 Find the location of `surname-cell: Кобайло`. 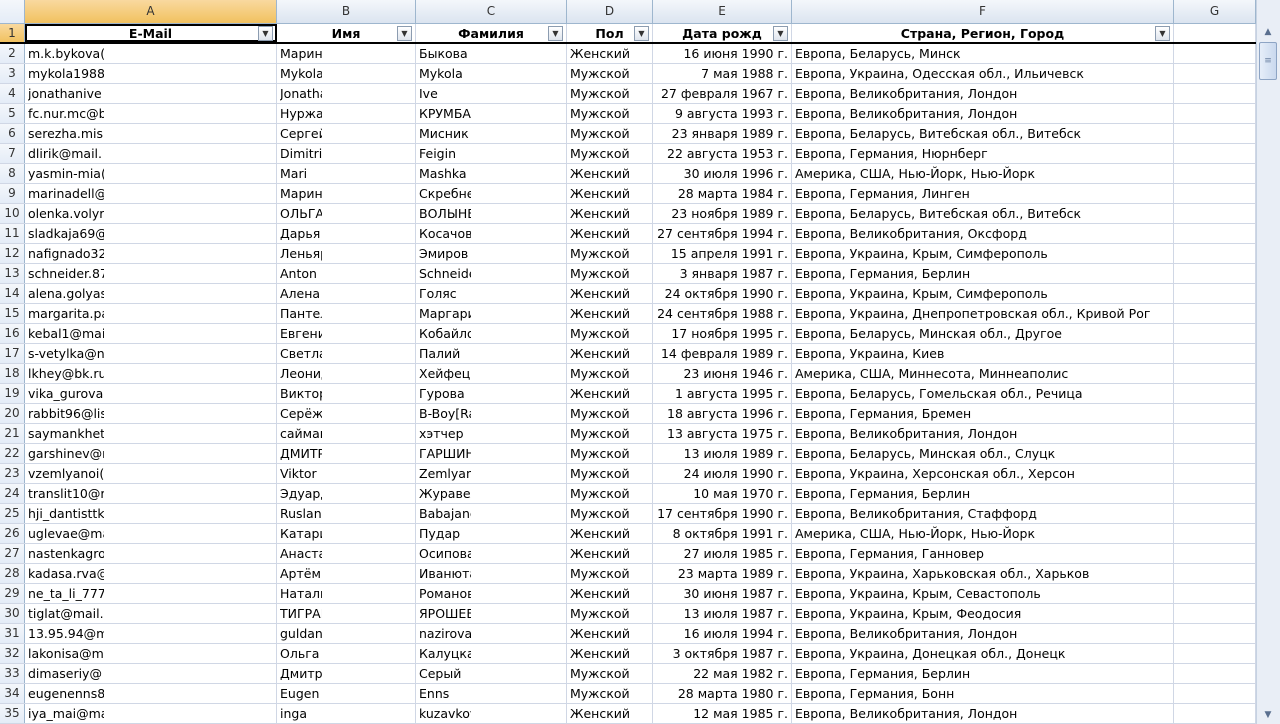

surname-cell: Кобайло is located at coordinates (491, 333).